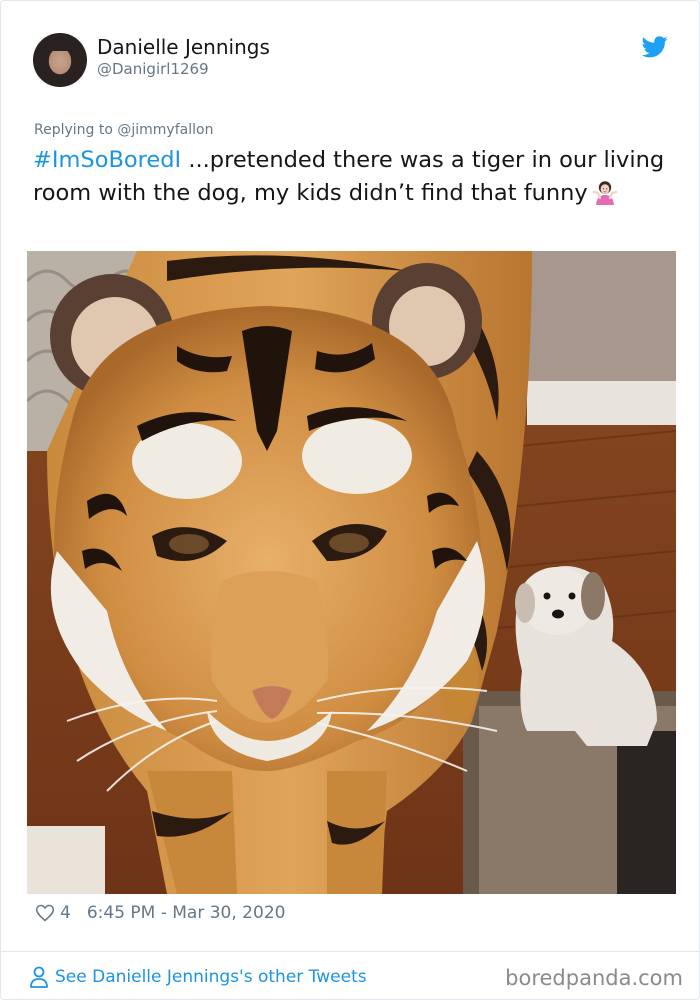 The height and width of the screenshot is (1000, 700). I want to click on hashtag-link: #ImSoBoredI, so click(107, 160).